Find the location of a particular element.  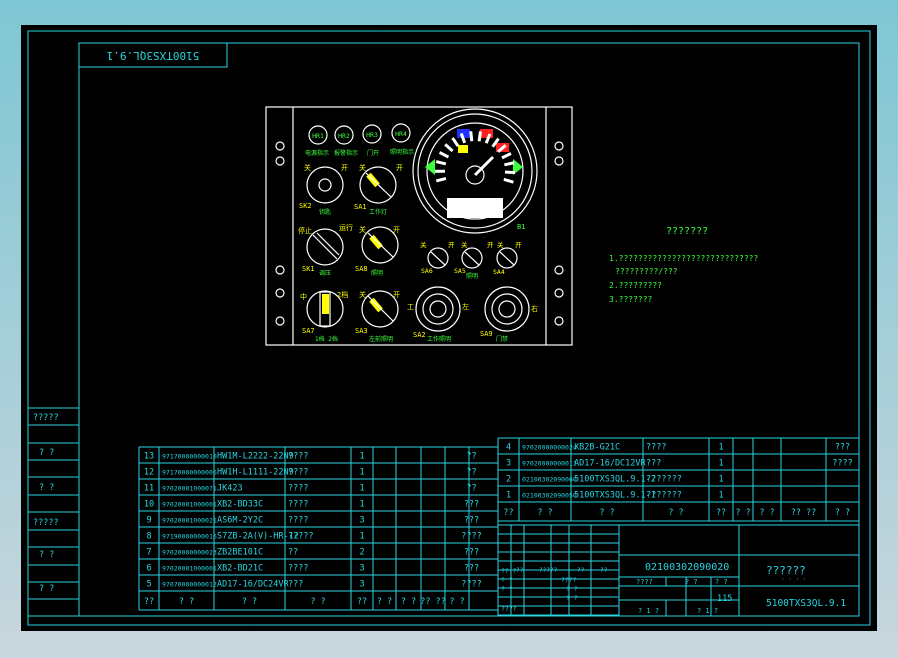

sheet-mark: ? ? is located at coordinates (691, 582).